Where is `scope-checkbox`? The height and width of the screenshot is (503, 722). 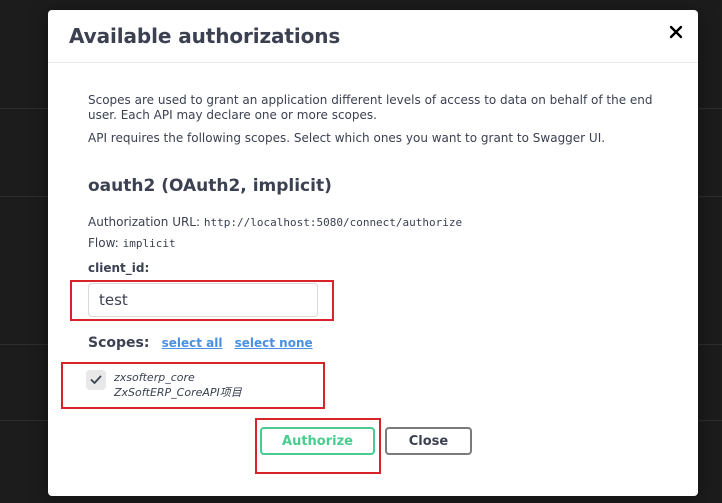
scope-checkbox is located at coordinates (96, 380).